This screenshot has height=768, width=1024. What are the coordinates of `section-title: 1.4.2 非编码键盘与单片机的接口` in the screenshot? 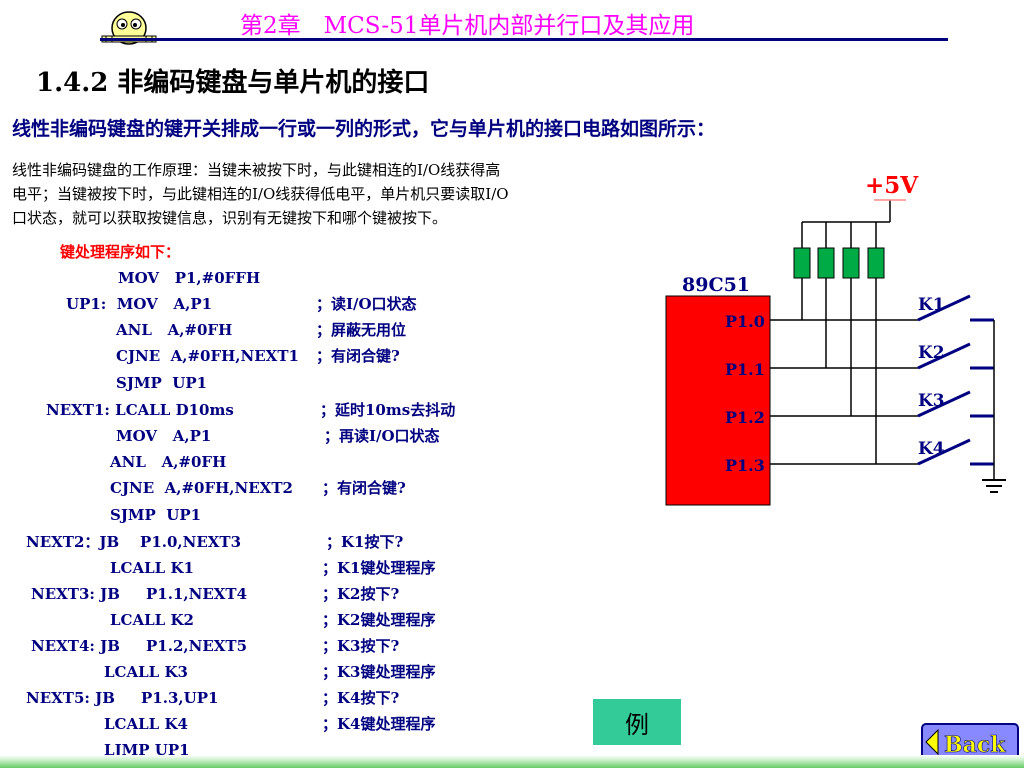 It's located at (233, 83).